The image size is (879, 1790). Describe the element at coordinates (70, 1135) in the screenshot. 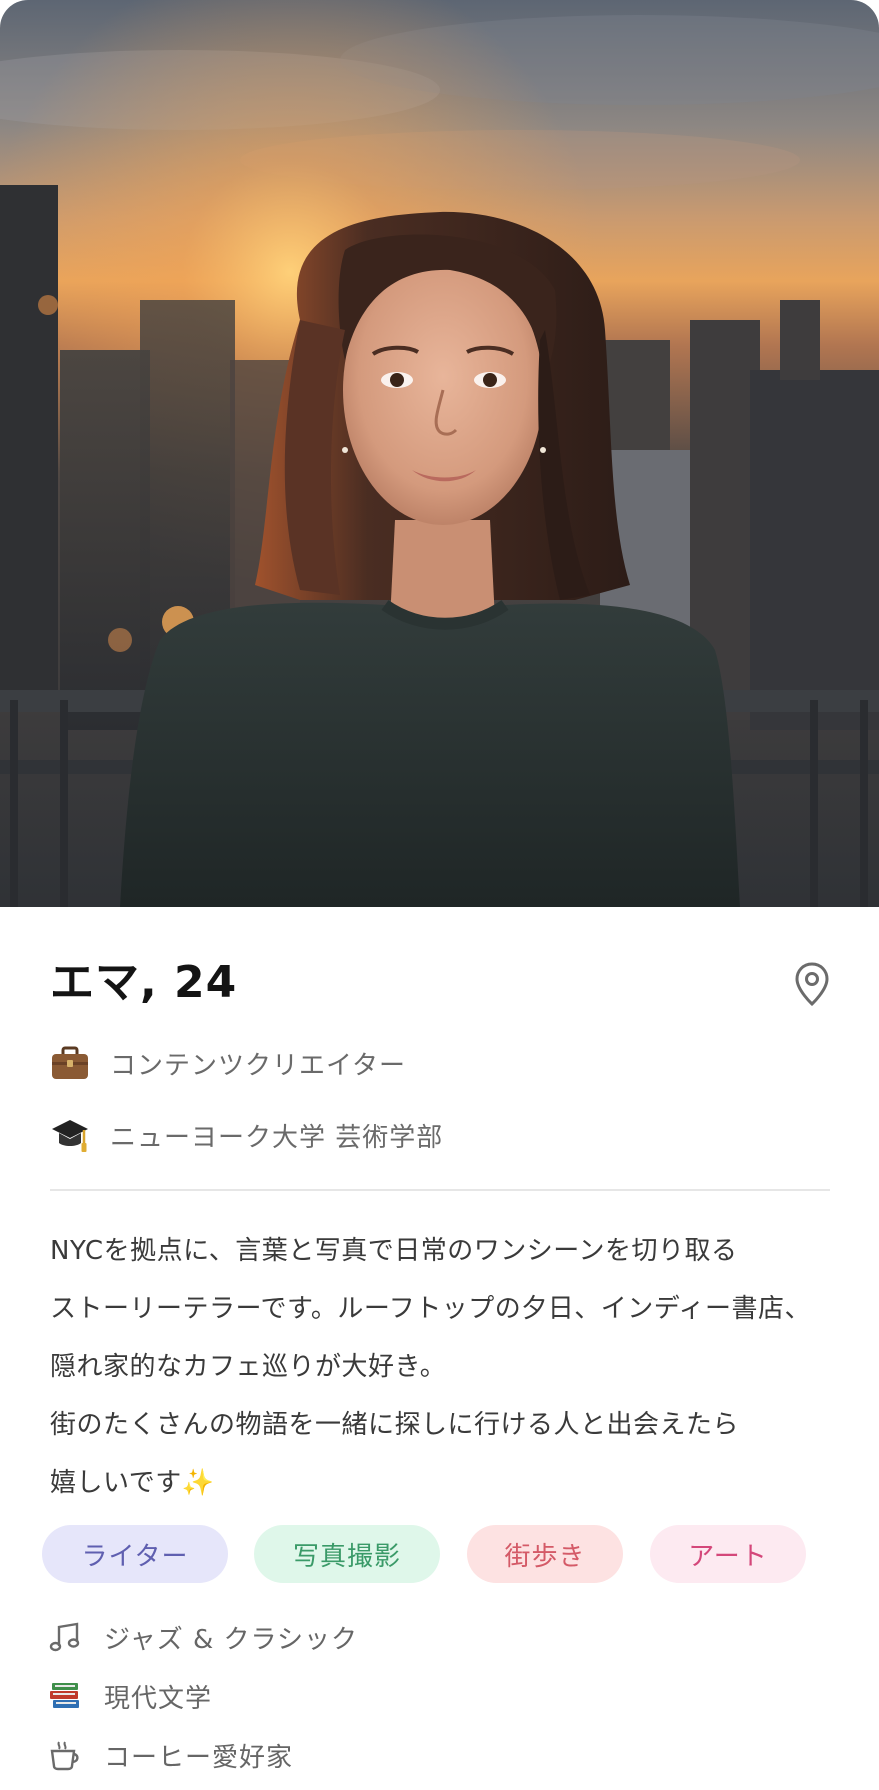

I see `graduation-cap-icon` at that location.